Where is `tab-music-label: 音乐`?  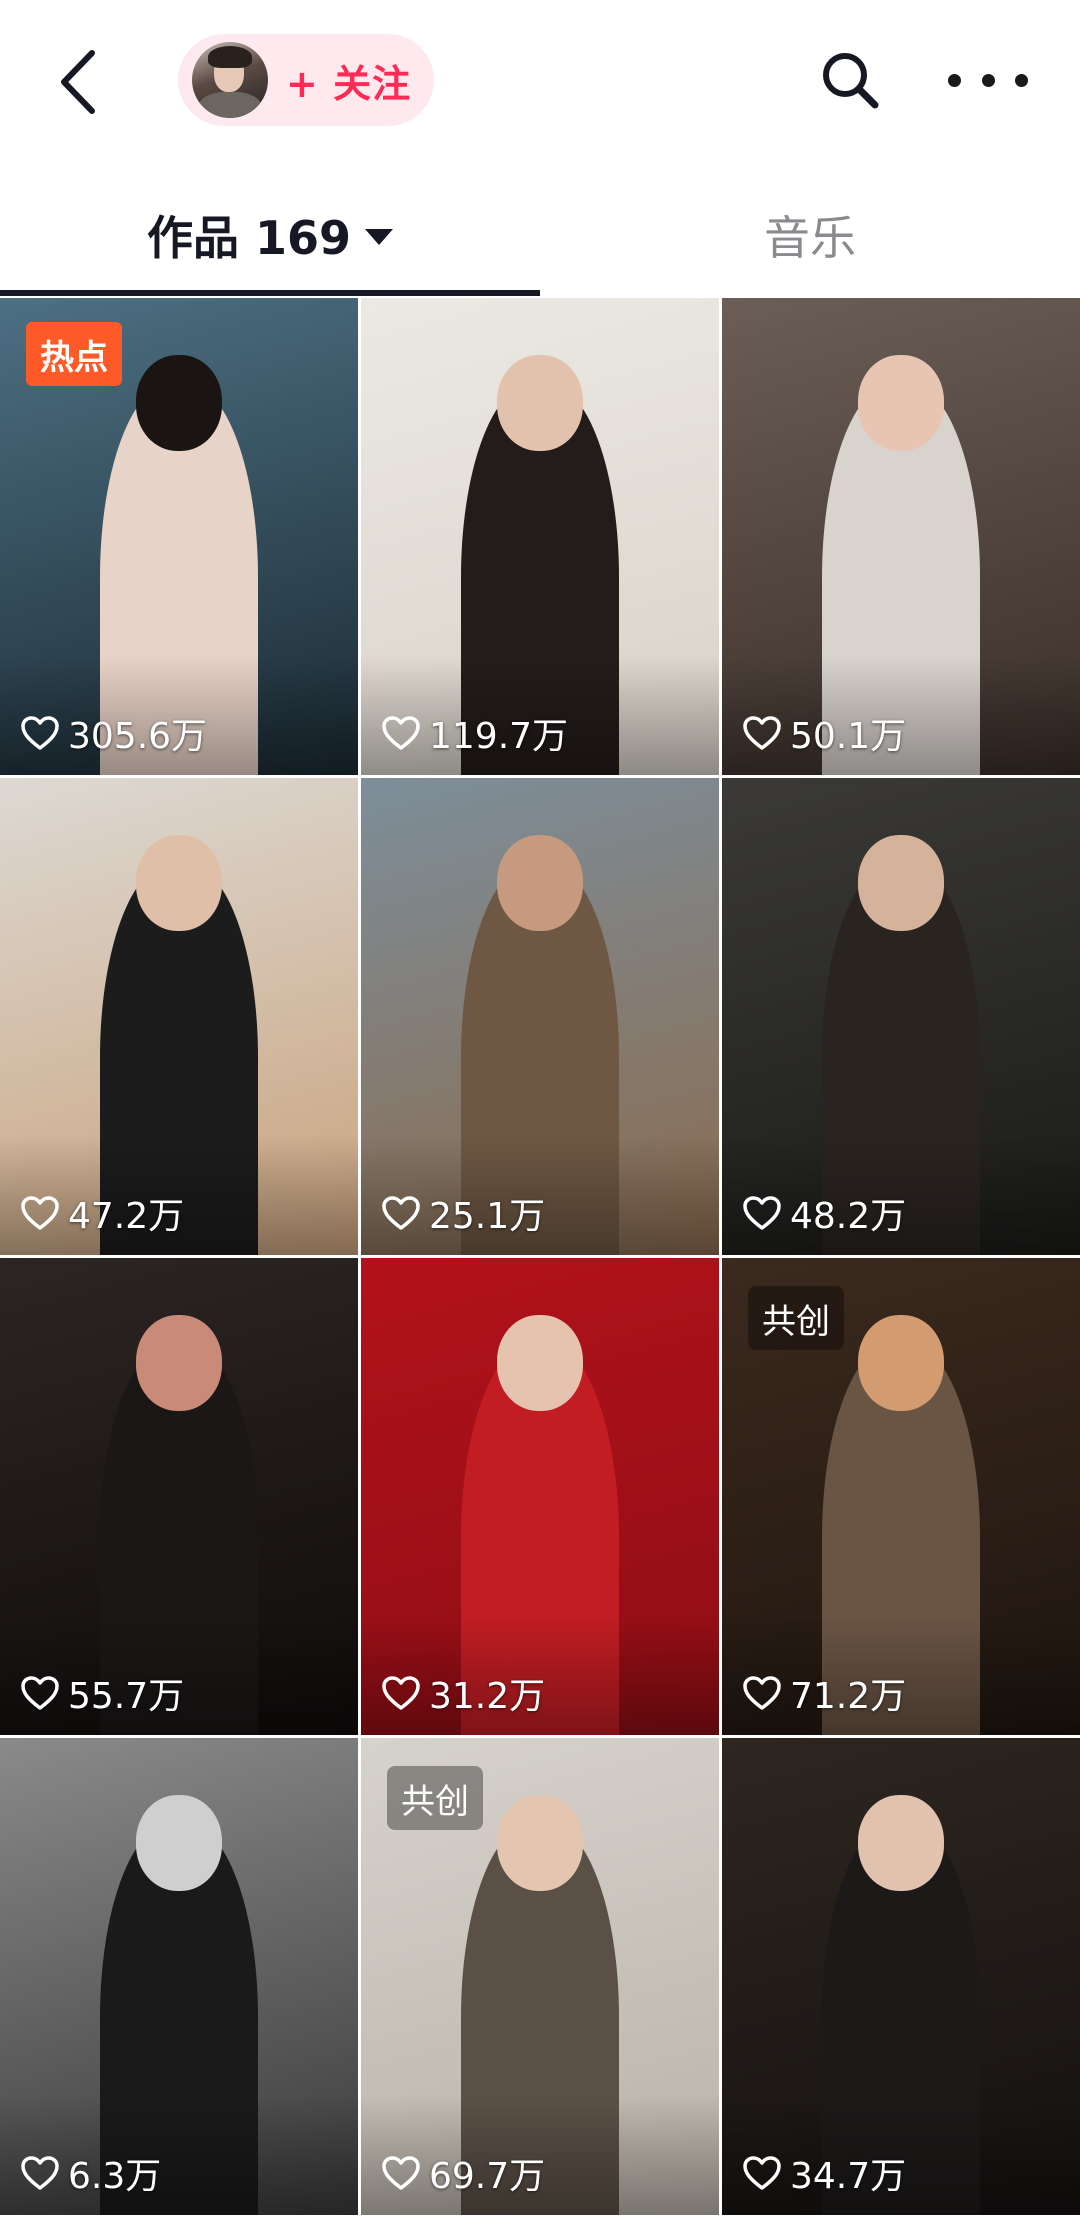 tab-music-label: 音乐 is located at coordinates (810, 238).